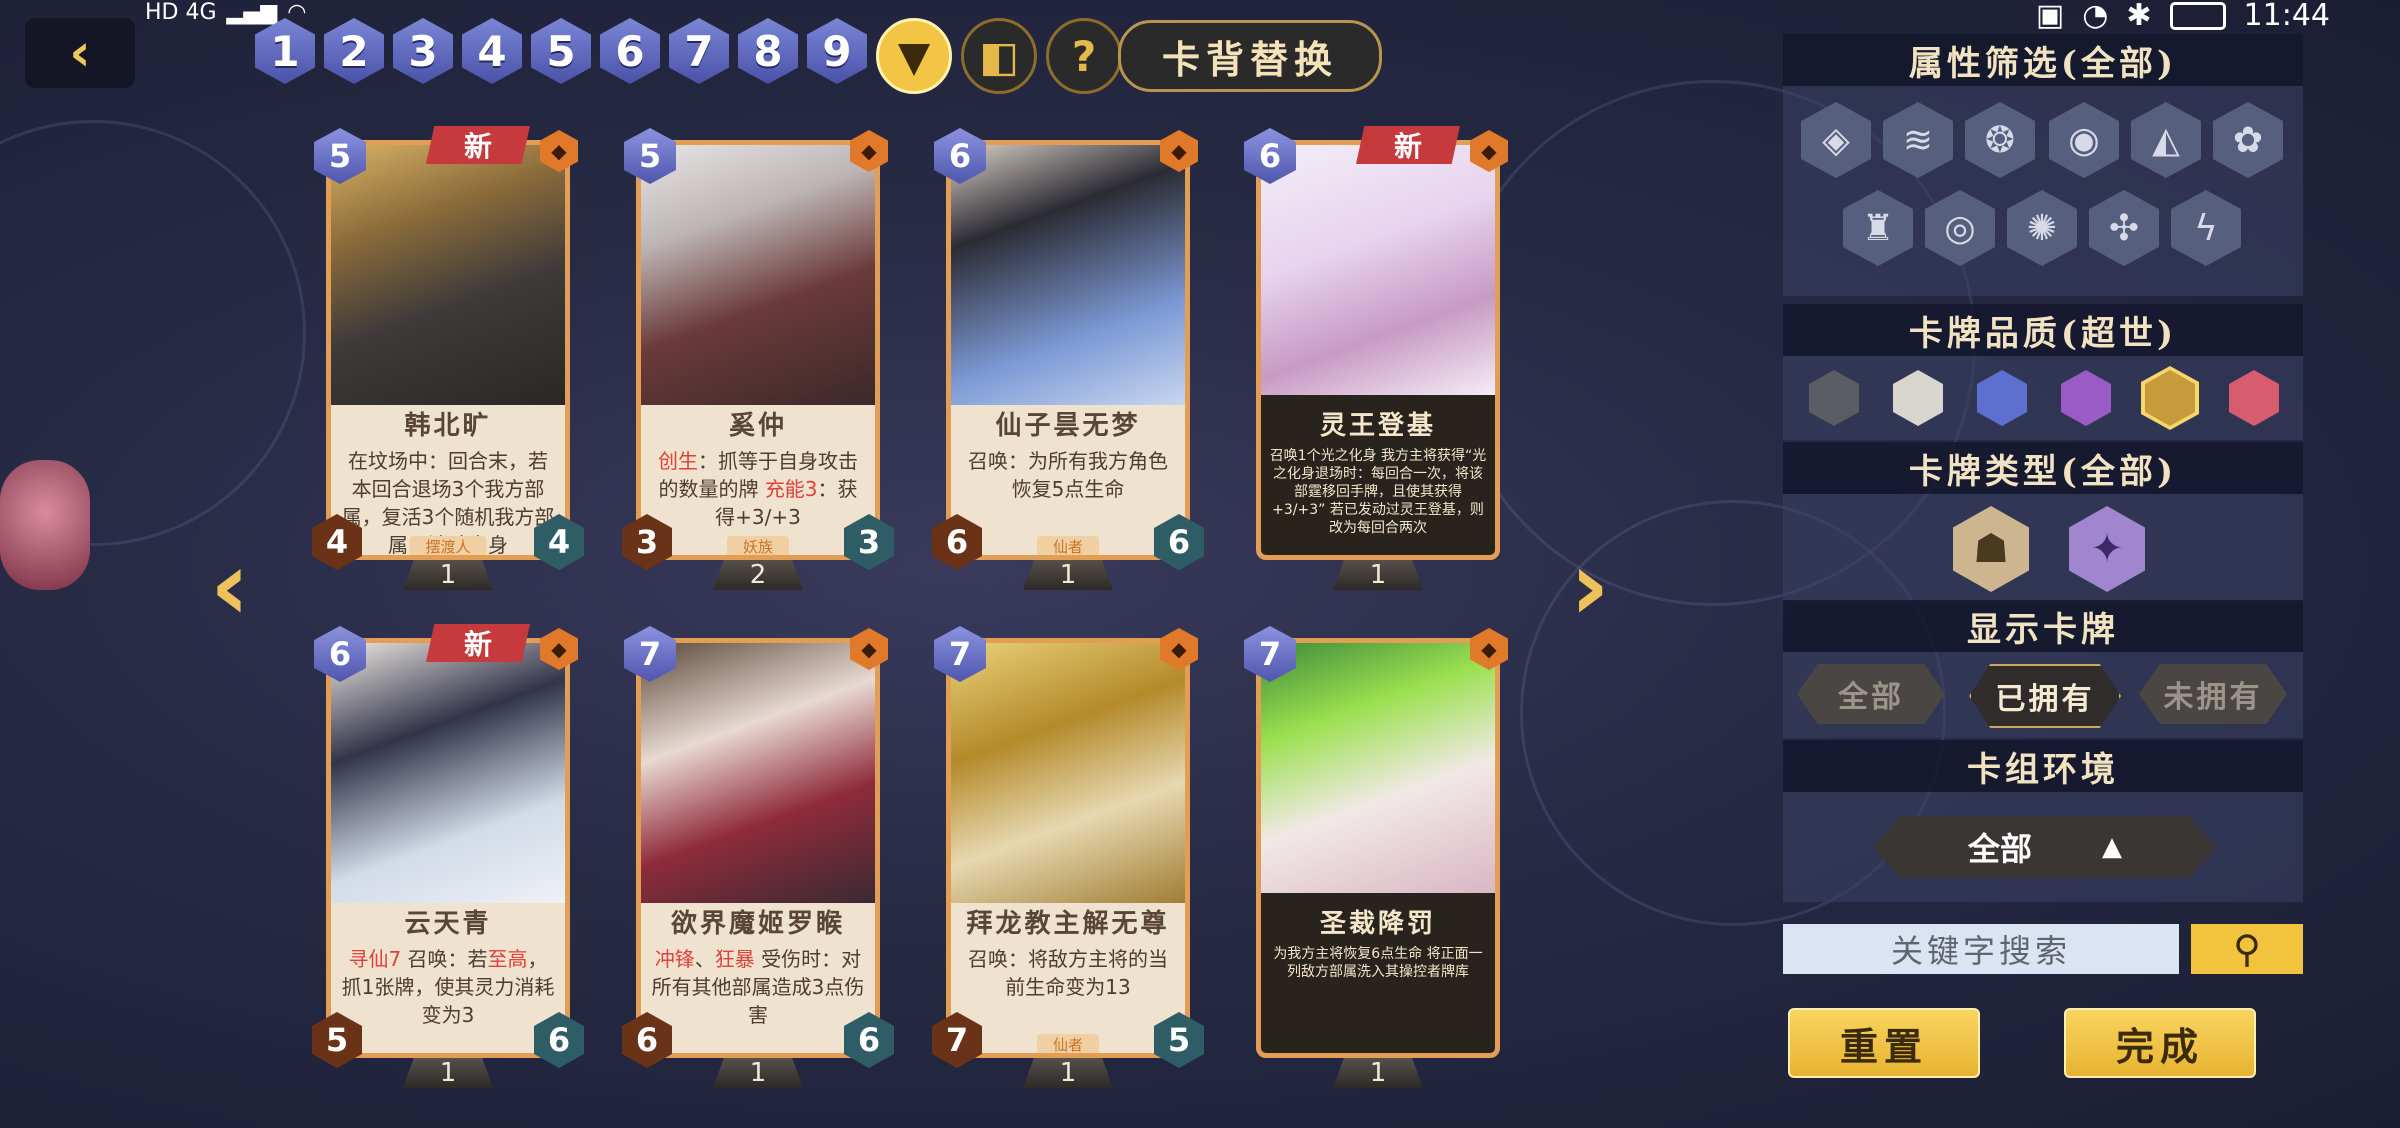 This screenshot has height=1128, width=2400. What do you see at coordinates (768, 51) in the screenshot?
I see `cost-filter-8: 8` at bounding box center [768, 51].